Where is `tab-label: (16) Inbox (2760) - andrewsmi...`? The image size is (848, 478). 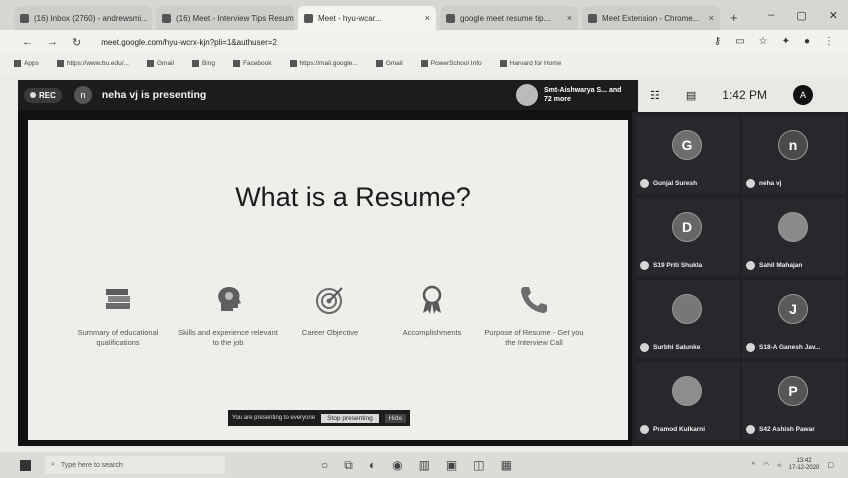 tab-label: (16) Inbox (2760) - andrewsmi... is located at coordinates (91, 18).